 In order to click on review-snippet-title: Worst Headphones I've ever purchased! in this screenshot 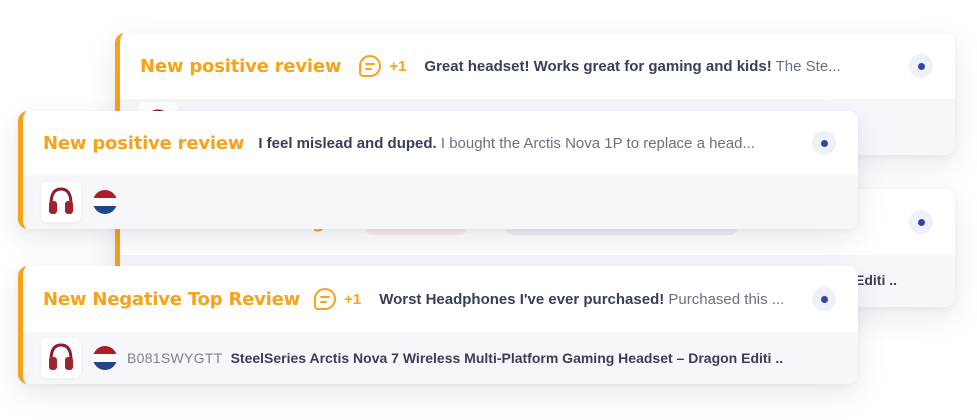, I will do `click(522, 299)`.